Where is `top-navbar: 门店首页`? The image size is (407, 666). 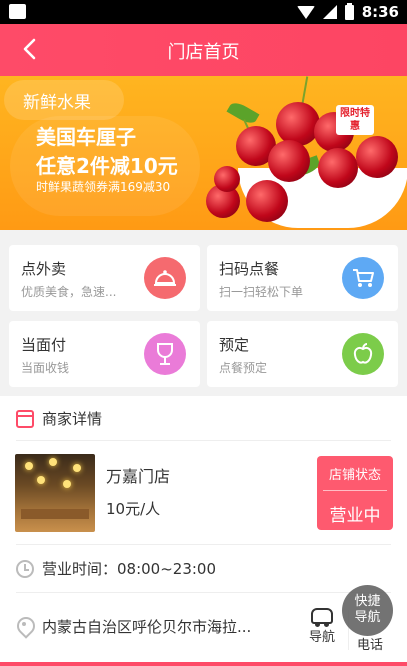
top-navbar: 门店首页 is located at coordinates (203, 50).